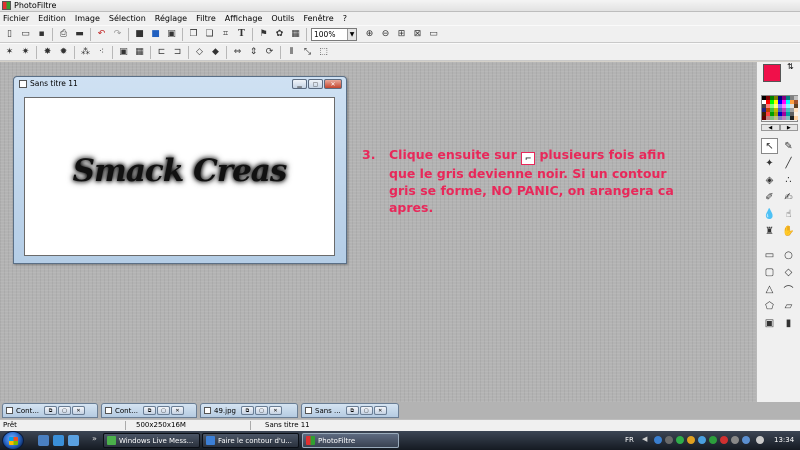  I want to click on tray-expand-icon: ◀, so click(646, 439).